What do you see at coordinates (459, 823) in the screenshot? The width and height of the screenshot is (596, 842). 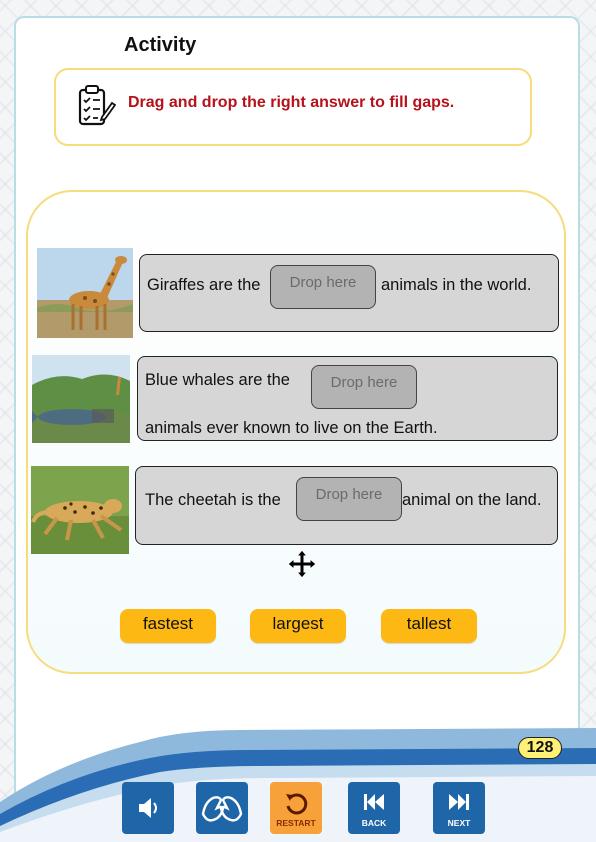 I see `next-label: NEXT` at bounding box center [459, 823].